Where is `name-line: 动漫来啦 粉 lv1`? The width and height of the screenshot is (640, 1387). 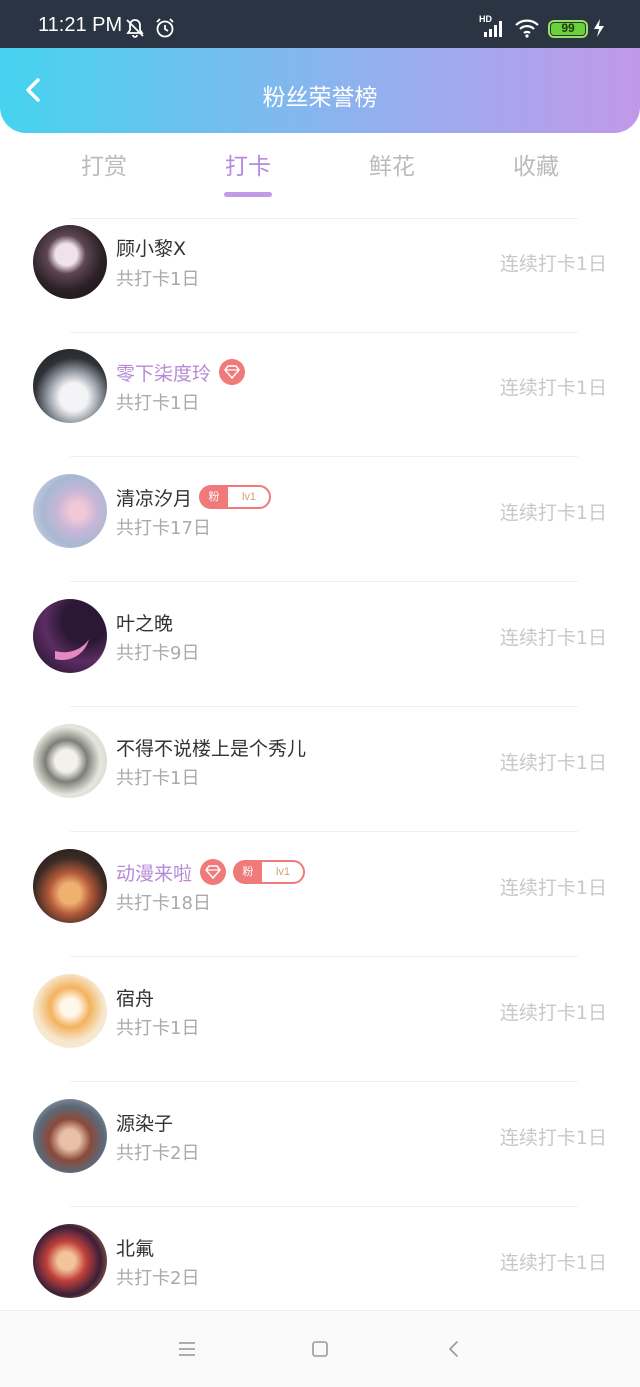
name-line: 动漫来啦 粉 lv1 is located at coordinates (211, 872).